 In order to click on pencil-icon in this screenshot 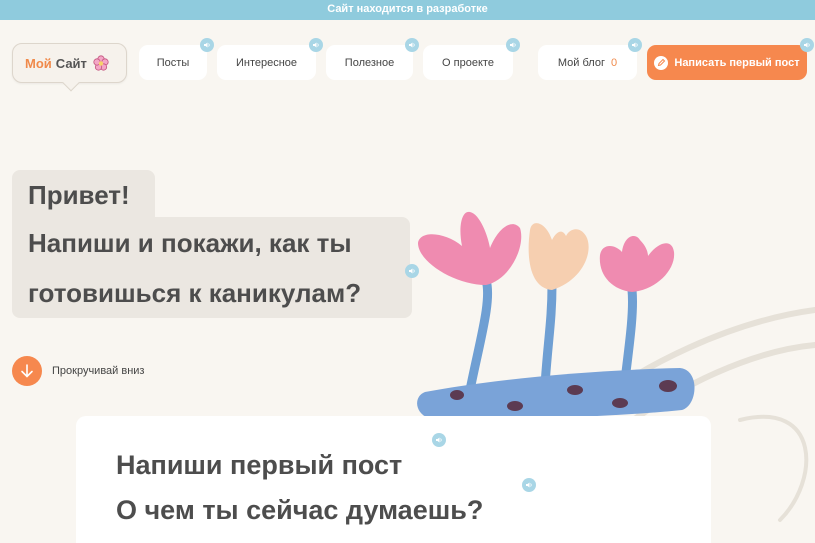, I will do `click(661, 62)`.